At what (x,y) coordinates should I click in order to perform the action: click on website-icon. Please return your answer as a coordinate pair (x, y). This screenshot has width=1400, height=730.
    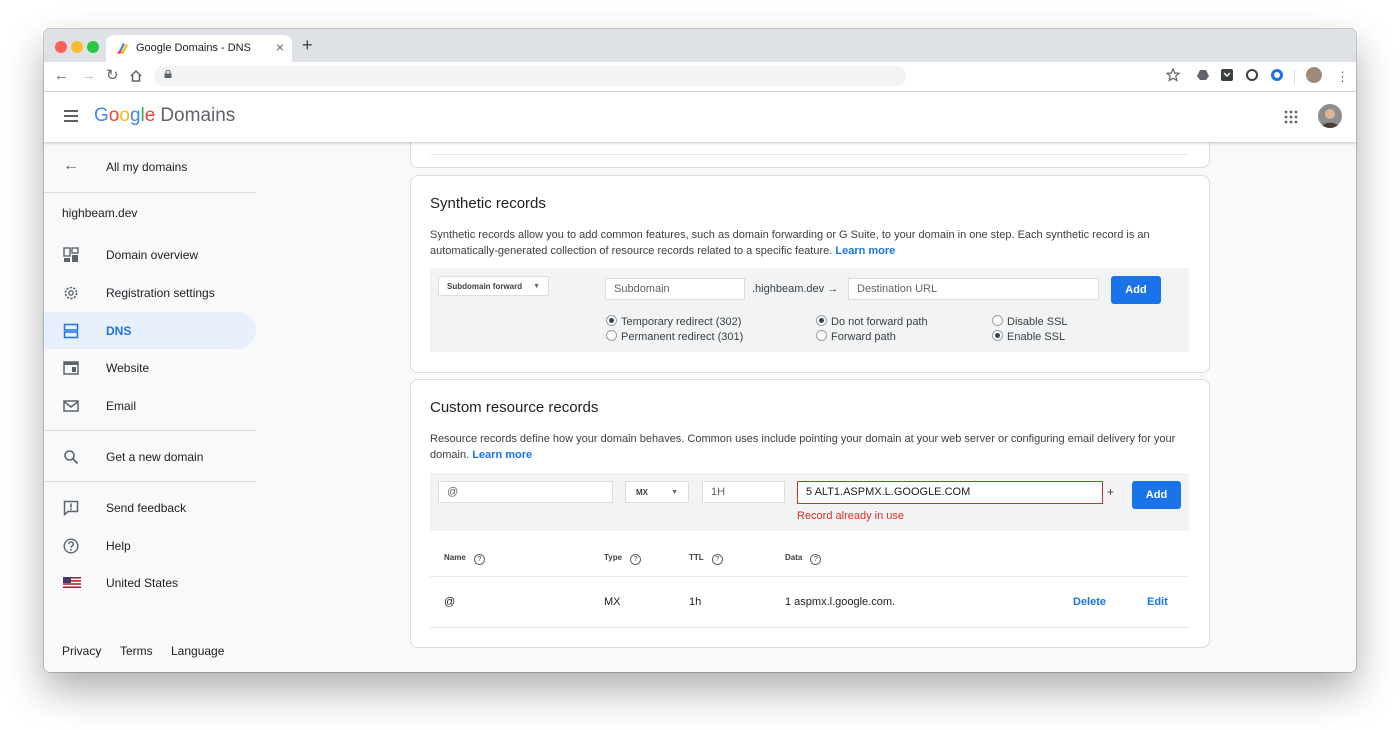
    Looking at the image, I should click on (71, 368).